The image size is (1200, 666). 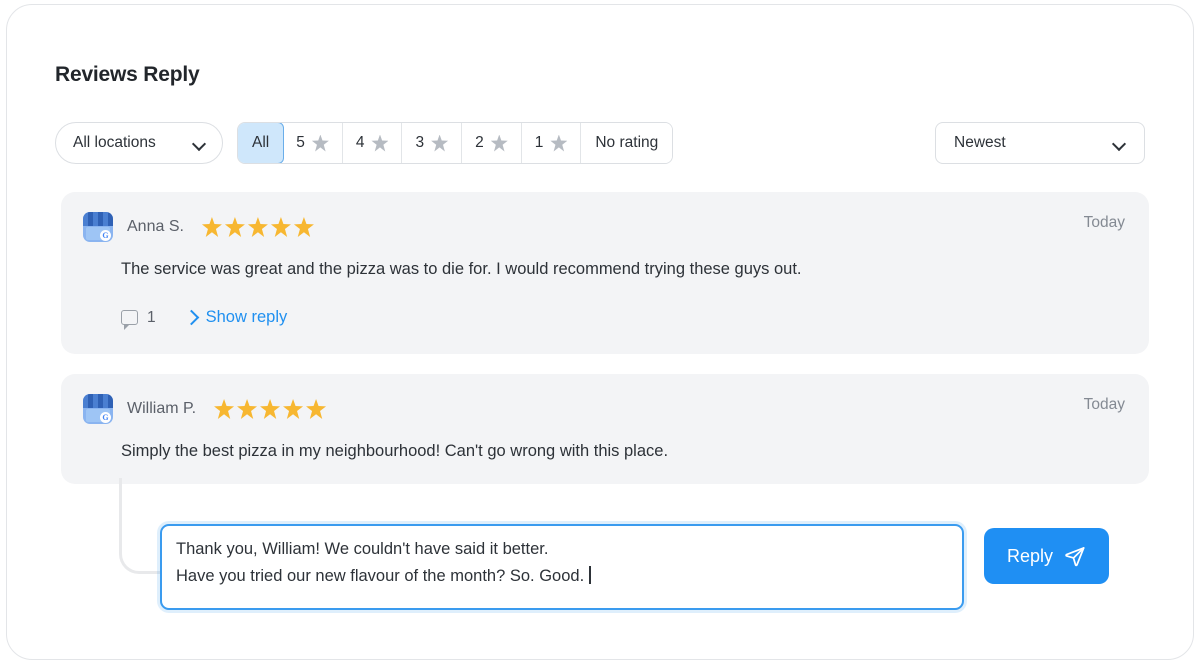 What do you see at coordinates (300, 142) in the screenshot?
I see `rating-filter-5-label: 5` at bounding box center [300, 142].